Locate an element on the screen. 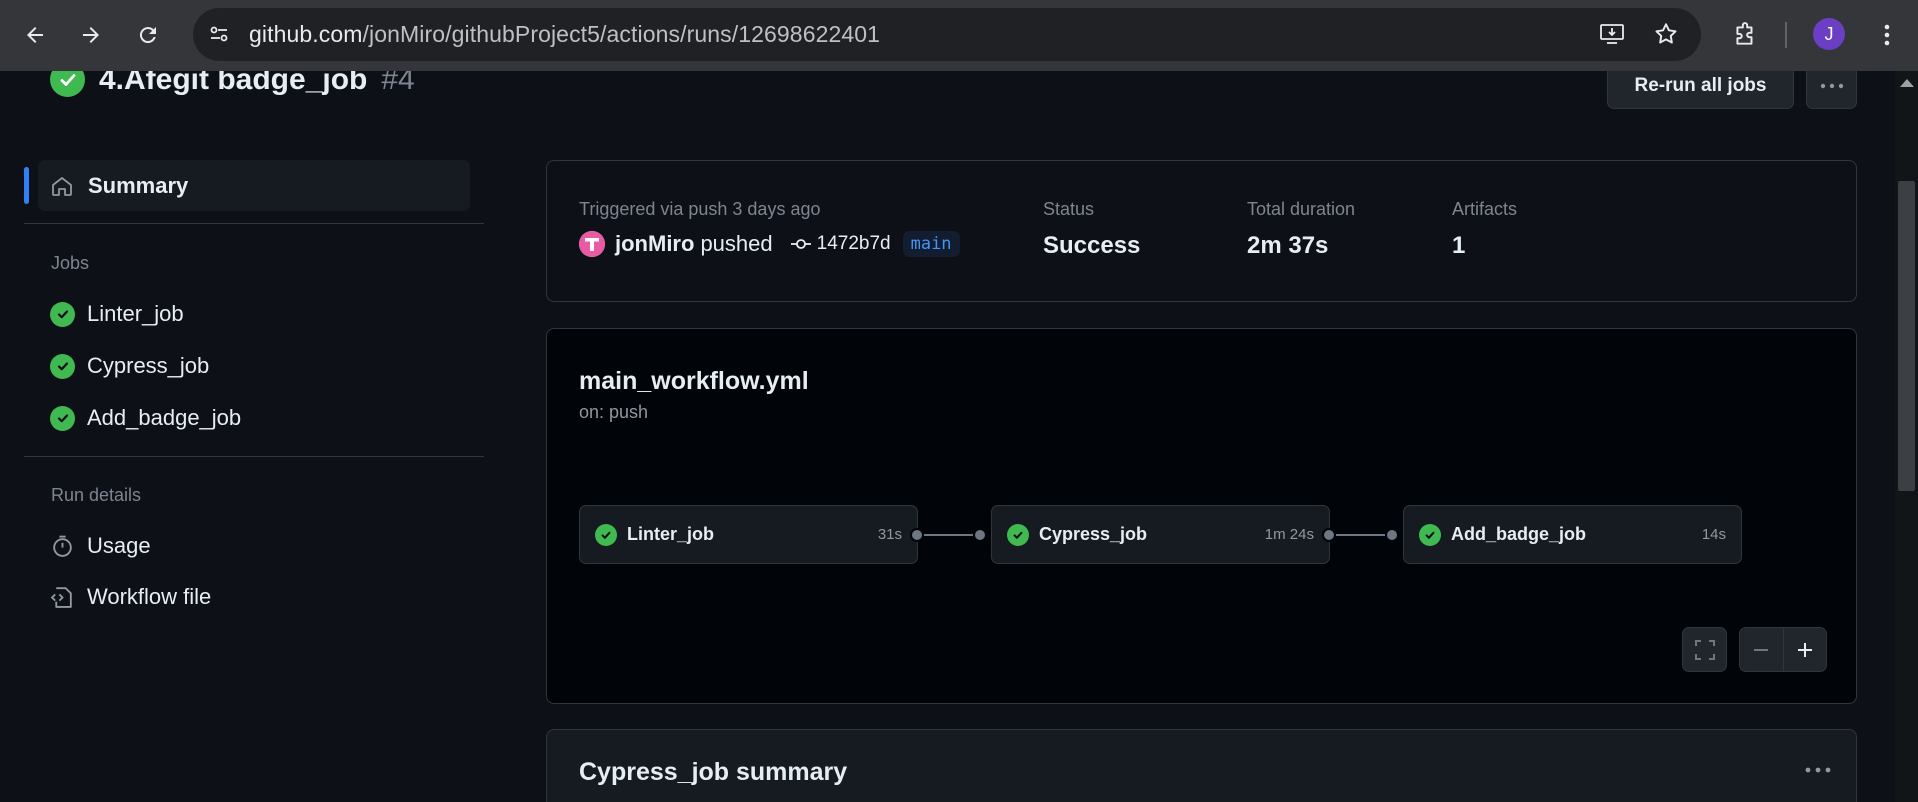 The image size is (1918, 802). job-summary-title: Cypress_job summary is located at coordinates (713, 772).